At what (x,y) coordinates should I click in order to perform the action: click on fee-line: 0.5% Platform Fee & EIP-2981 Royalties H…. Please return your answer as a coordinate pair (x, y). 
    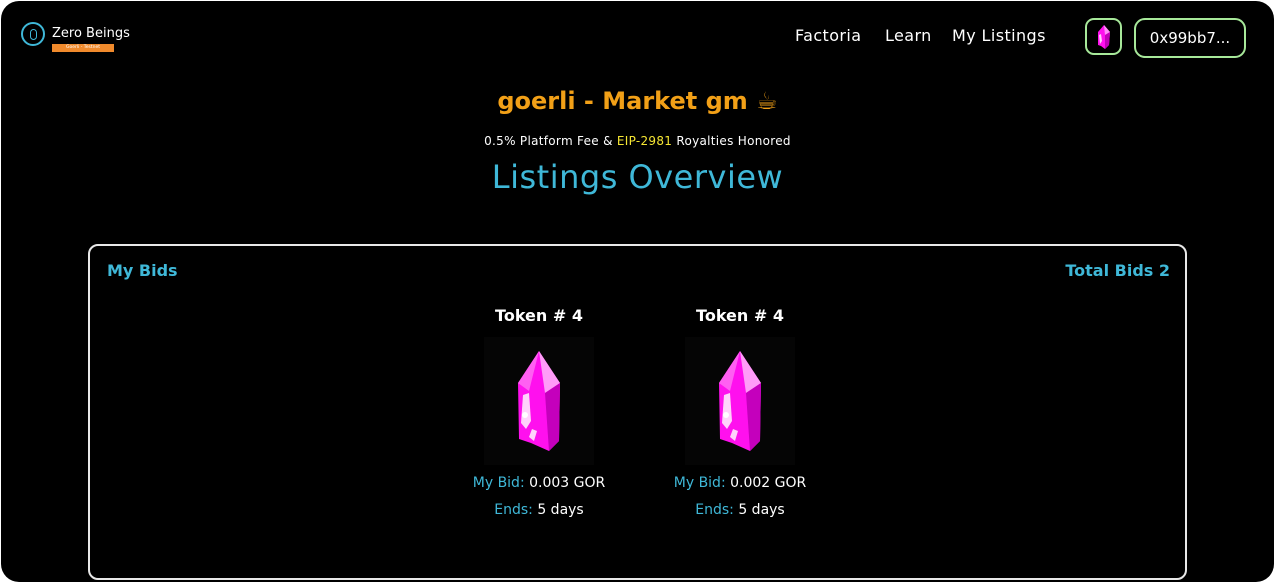
    Looking at the image, I should click on (637, 141).